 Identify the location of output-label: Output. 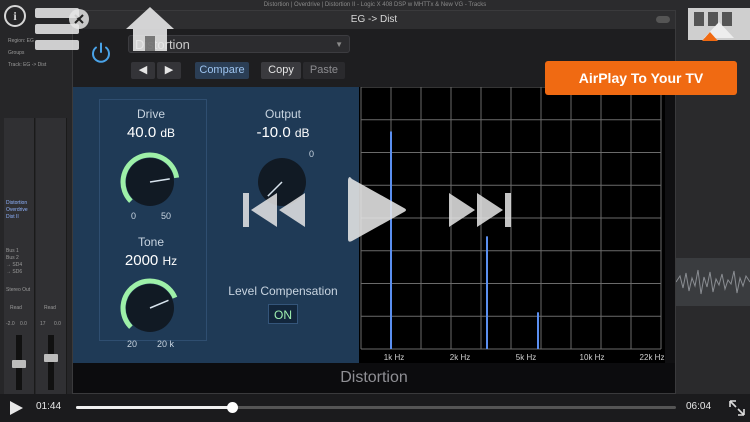
(283, 114).